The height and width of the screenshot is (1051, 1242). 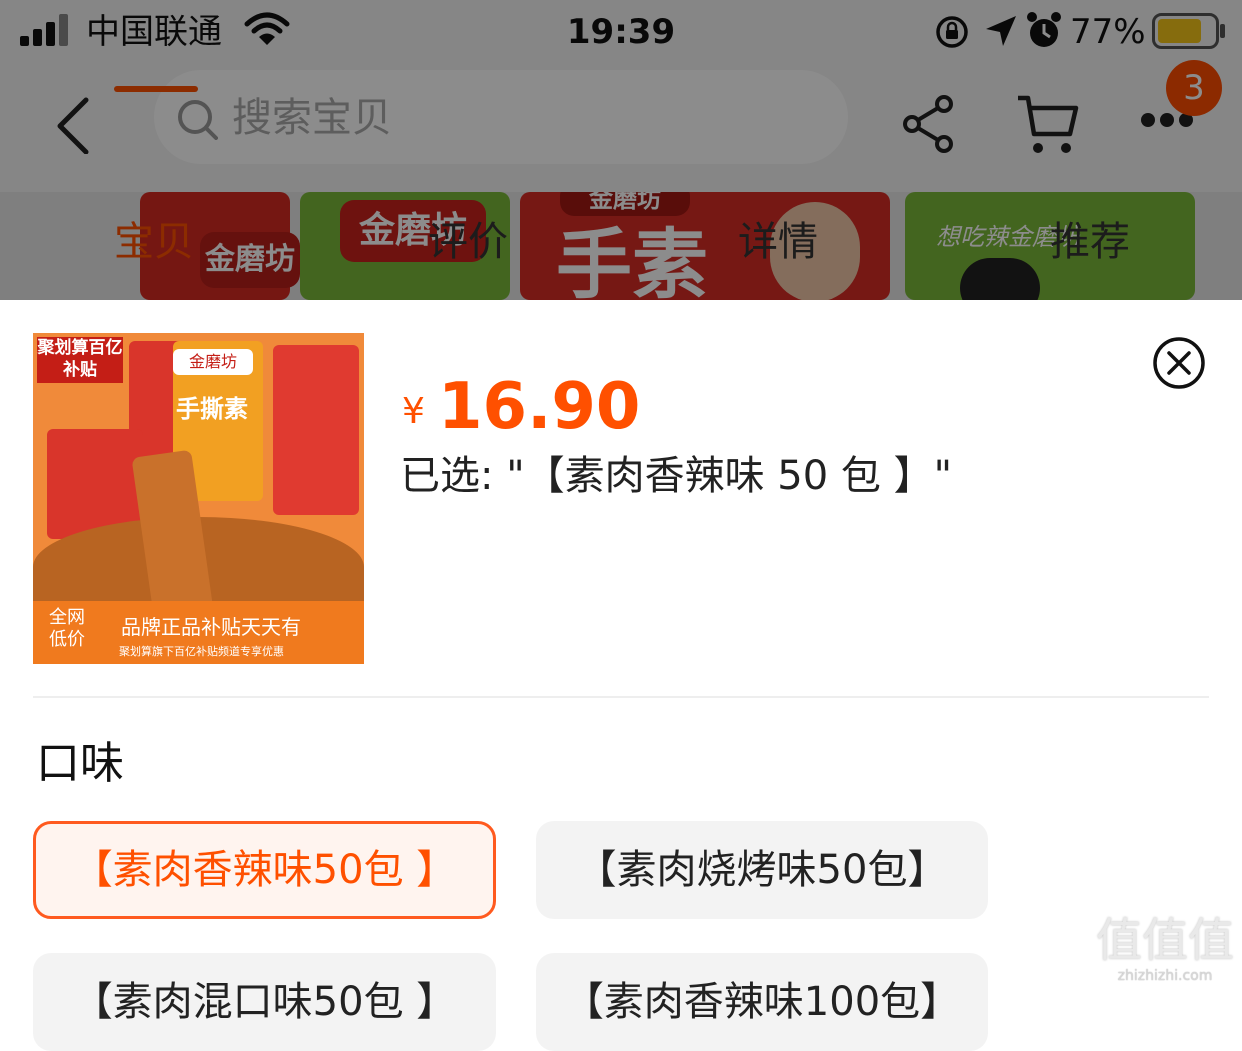 What do you see at coordinates (80, 360) in the screenshot?
I see `thumb-badge: 聚划算百亿补贴` at bounding box center [80, 360].